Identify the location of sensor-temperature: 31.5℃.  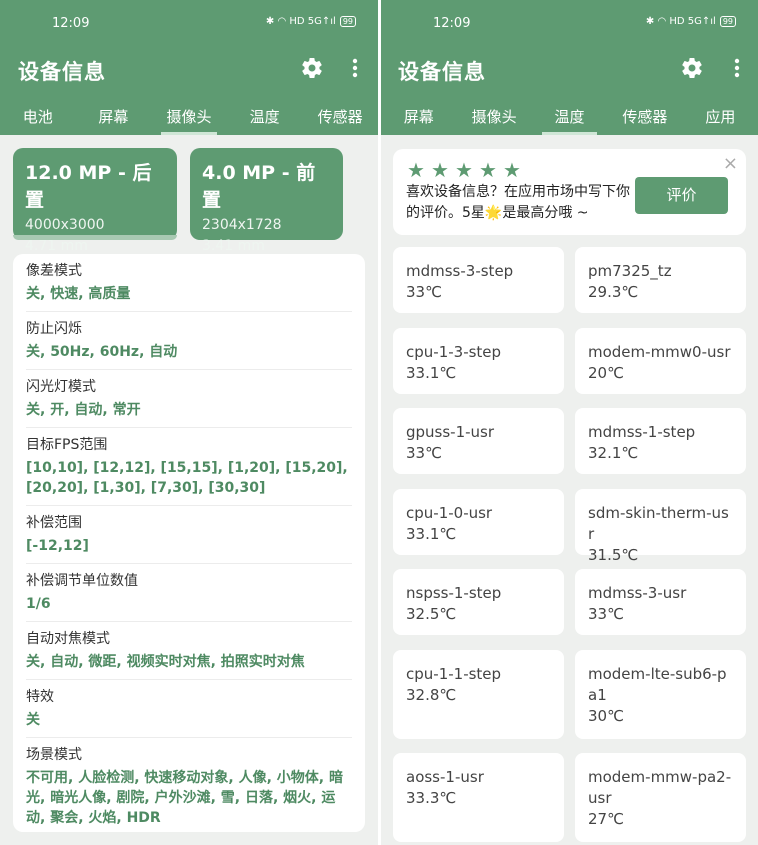
(613, 555).